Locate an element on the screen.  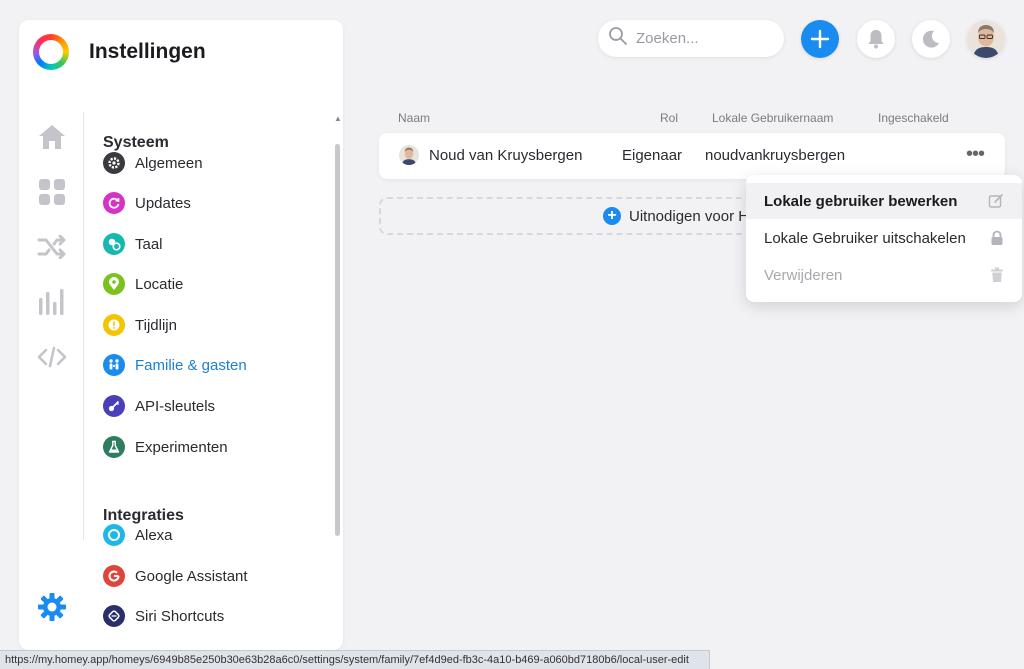
column-header-rol: Rol is located at coordinates (669, 118).